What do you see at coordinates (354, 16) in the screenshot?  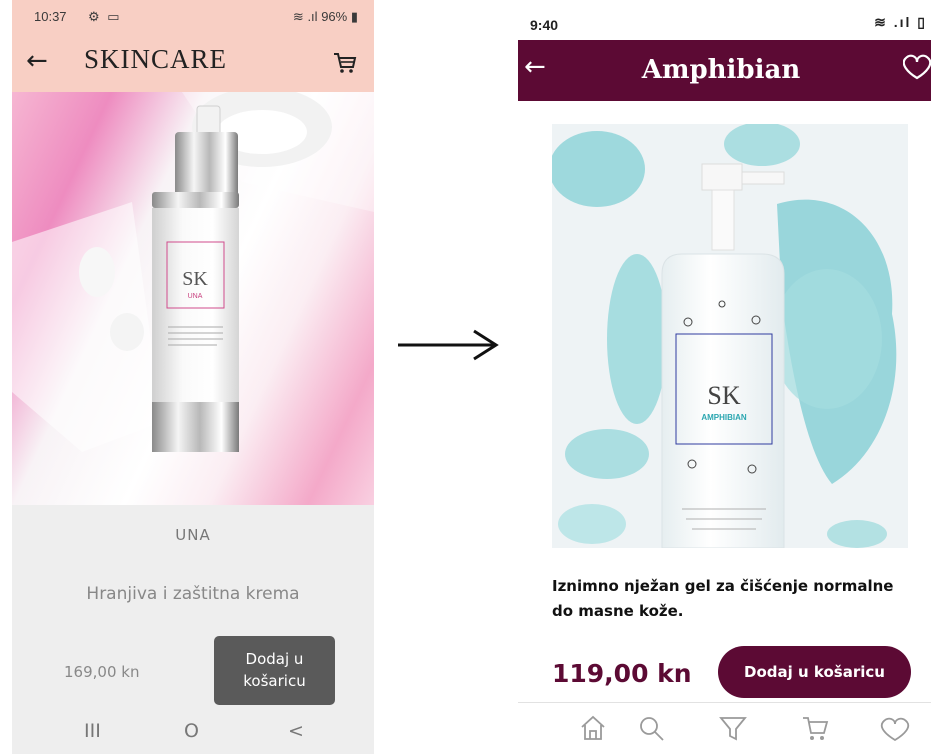 I see `battery-icon: ▮` at bounding box center [354, 16].